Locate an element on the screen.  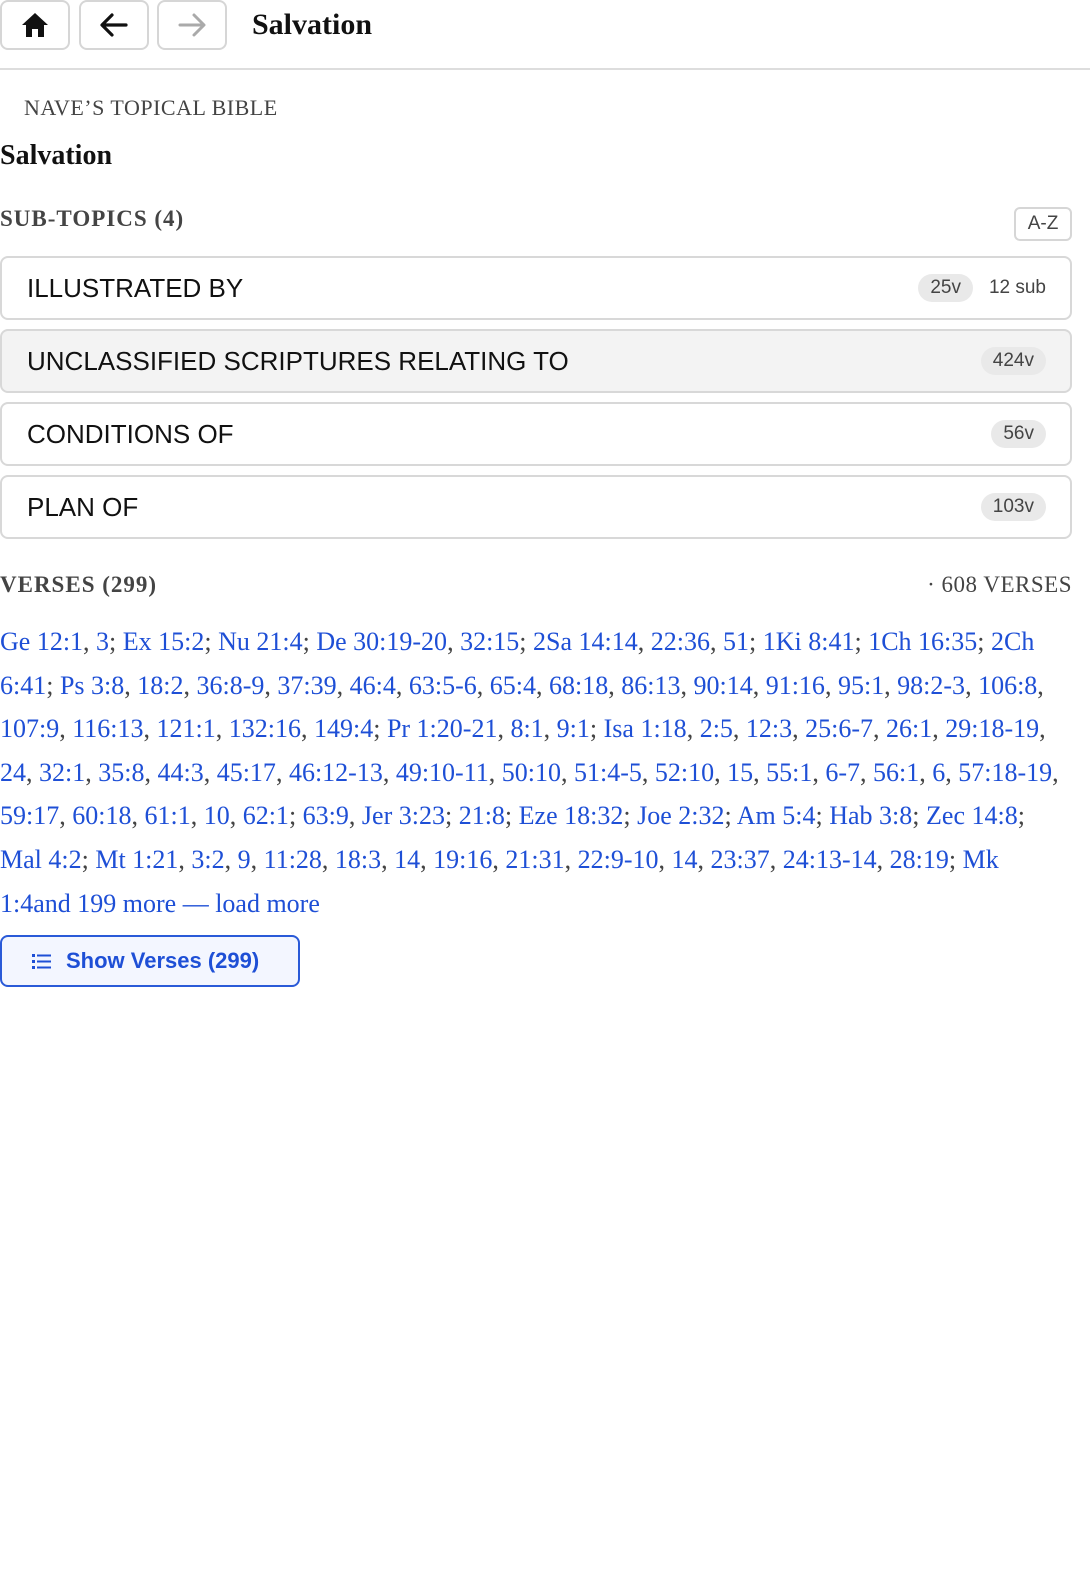
verse-link: 51:4-5 is located at coordinates (608, 772).